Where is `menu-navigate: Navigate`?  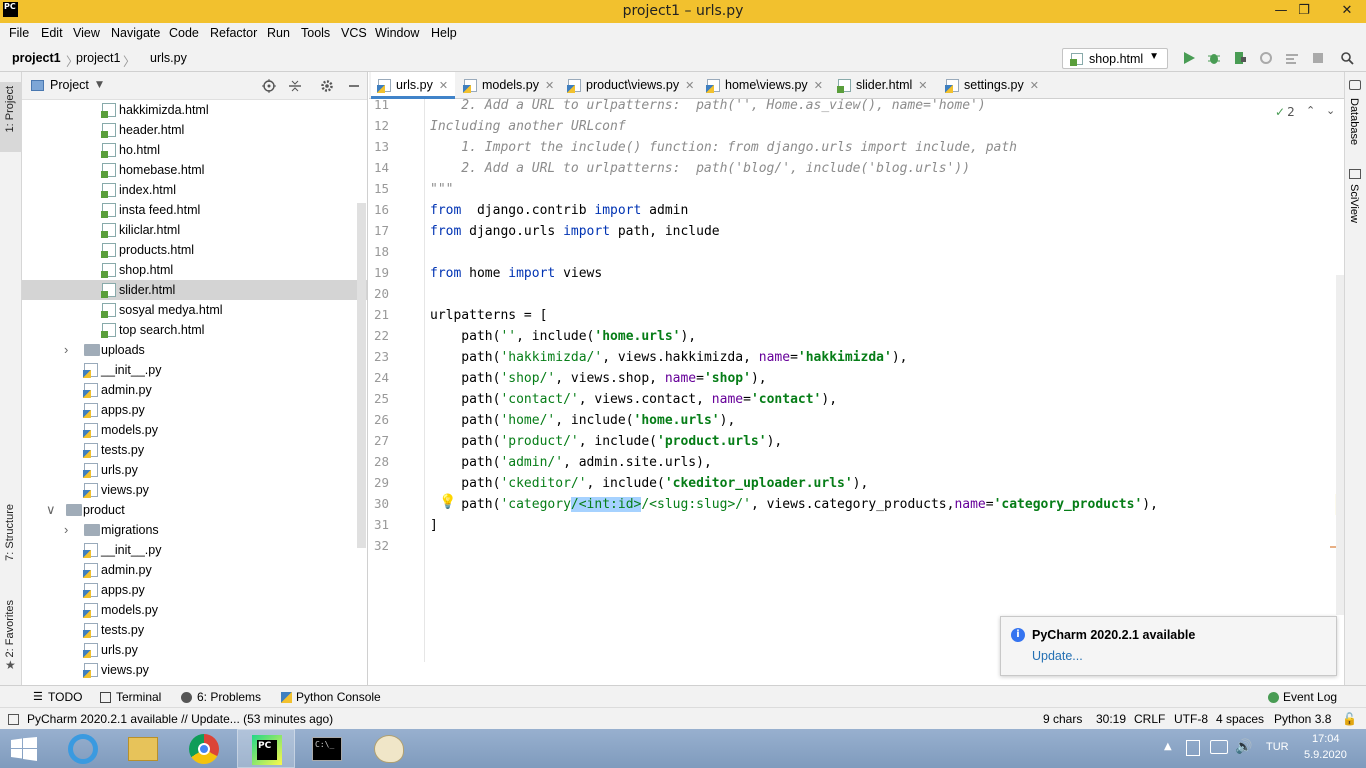 menu-navigate: Navigate is located at coordinates (135, 31).